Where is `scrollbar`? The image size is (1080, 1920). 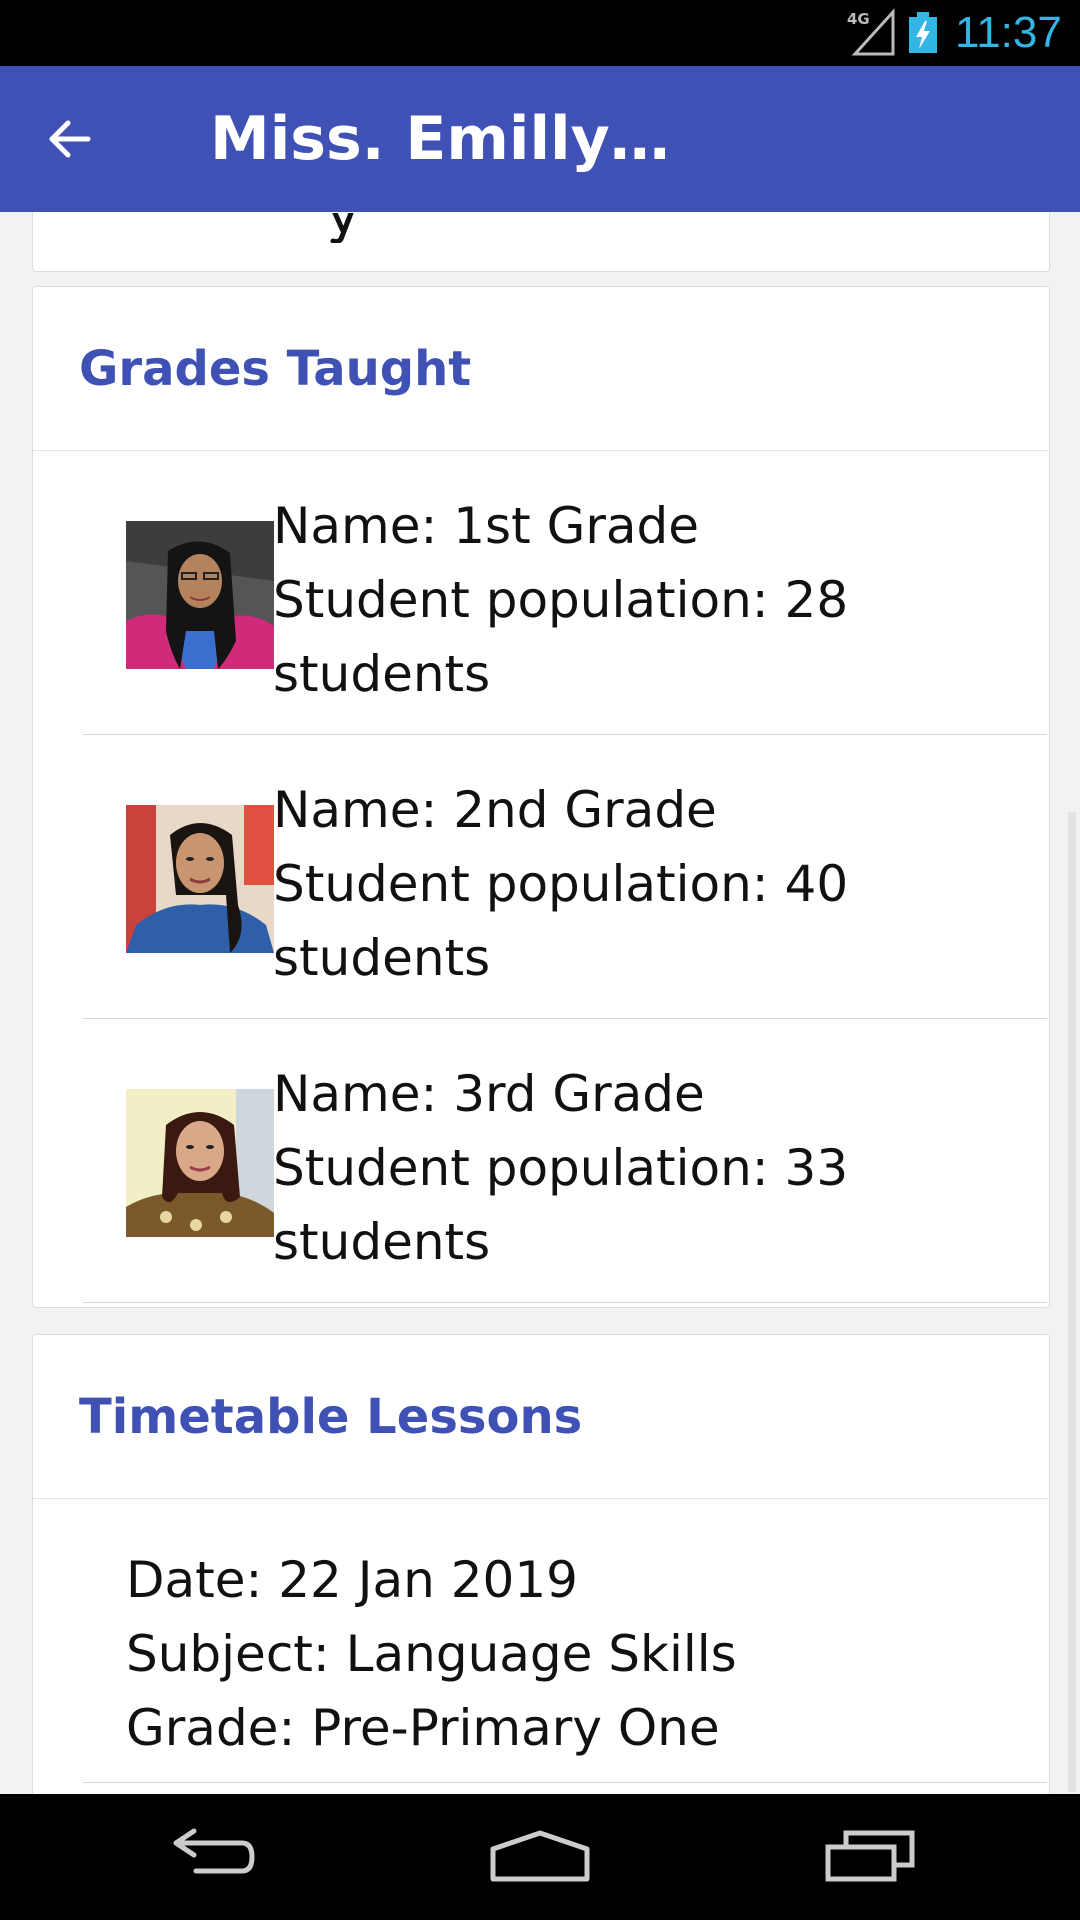
scrollbar is located at coordinates (1072, 1302).